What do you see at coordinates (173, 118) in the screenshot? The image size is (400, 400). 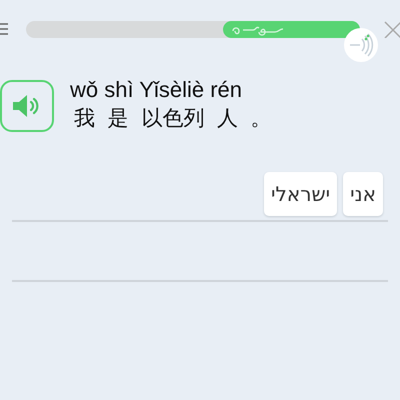 I see `chinese-text: 我 是 以色列 人 。` at bounding box center [173, 118].